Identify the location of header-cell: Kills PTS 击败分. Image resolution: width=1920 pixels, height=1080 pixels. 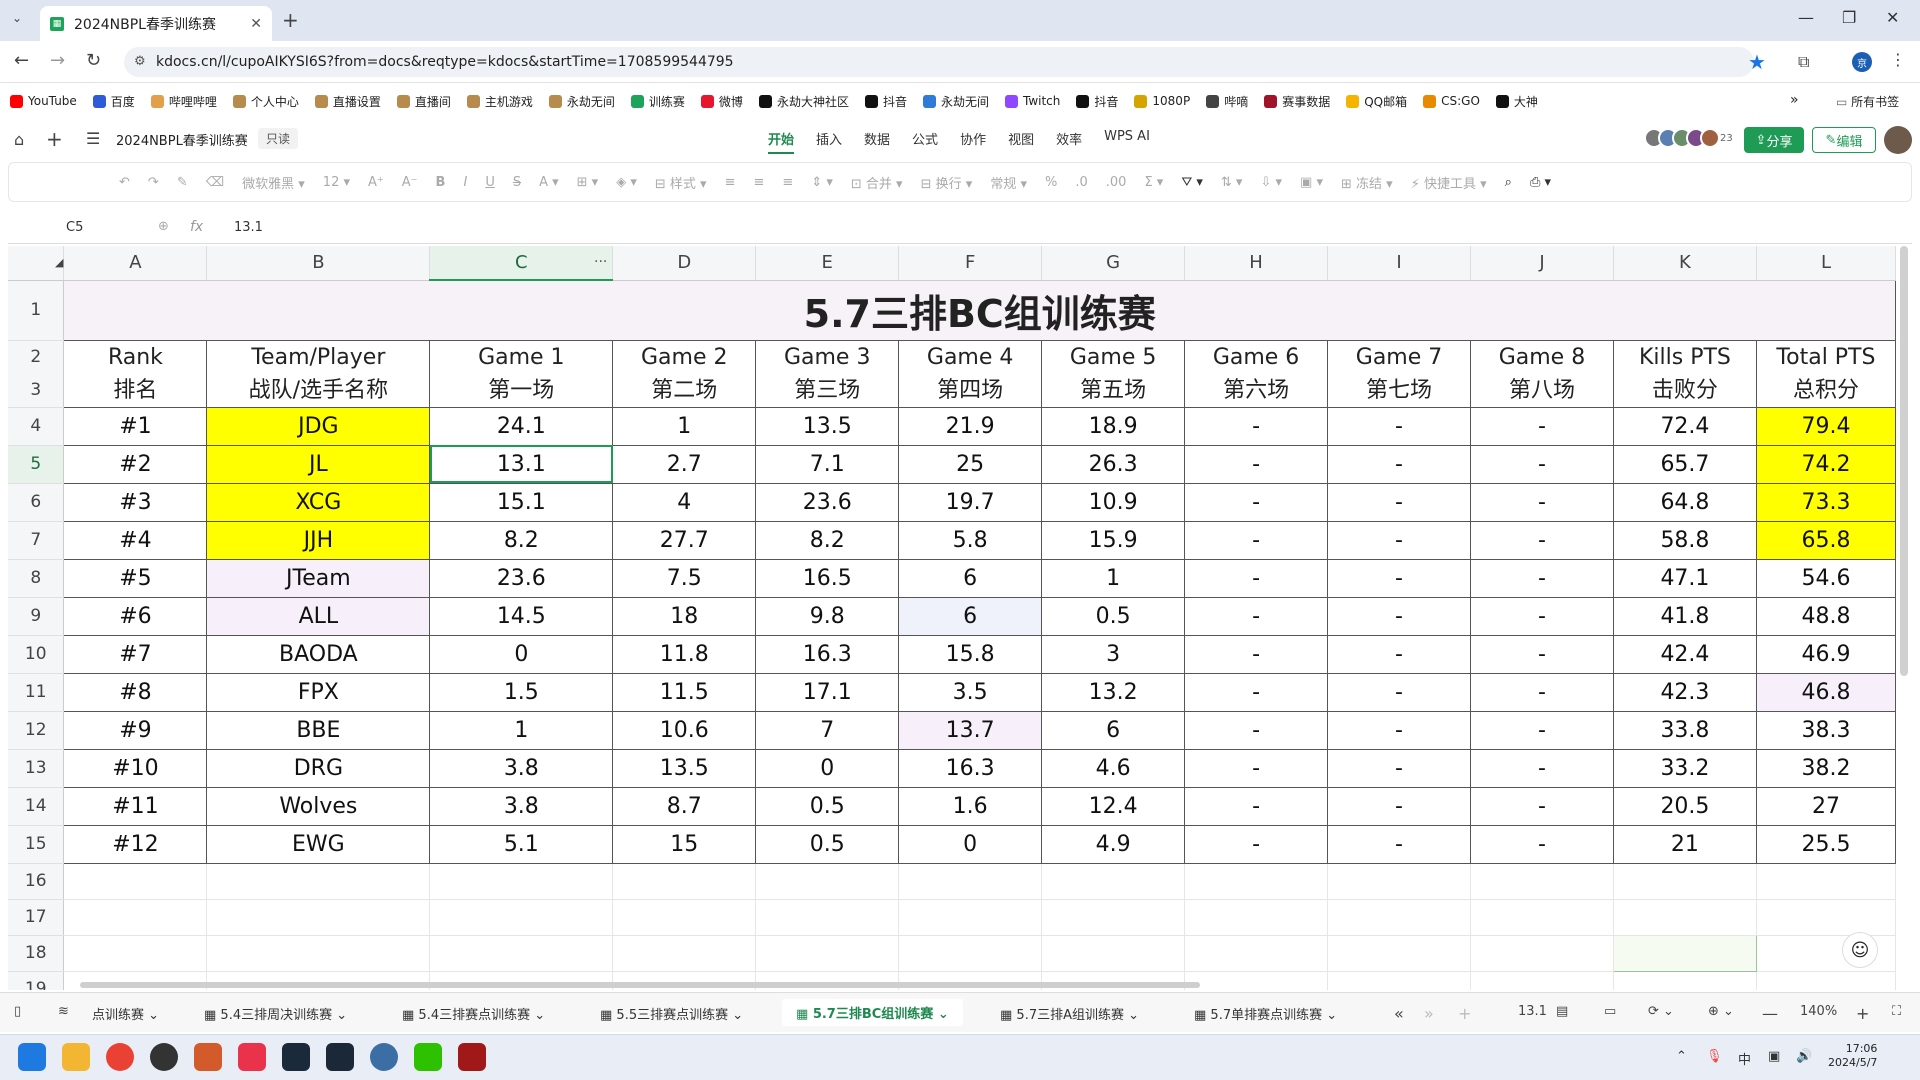
(1684, 373).